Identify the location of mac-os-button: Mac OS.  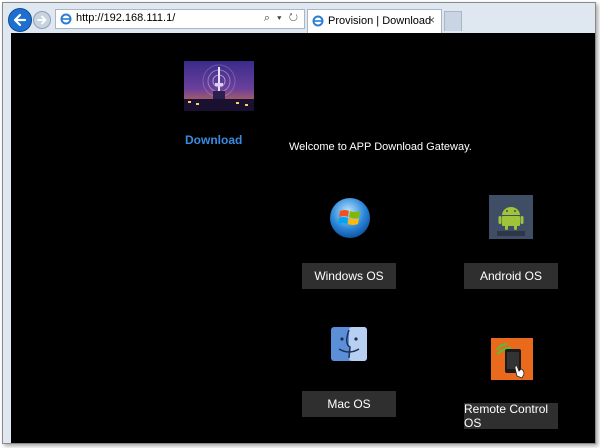
(349, 404).